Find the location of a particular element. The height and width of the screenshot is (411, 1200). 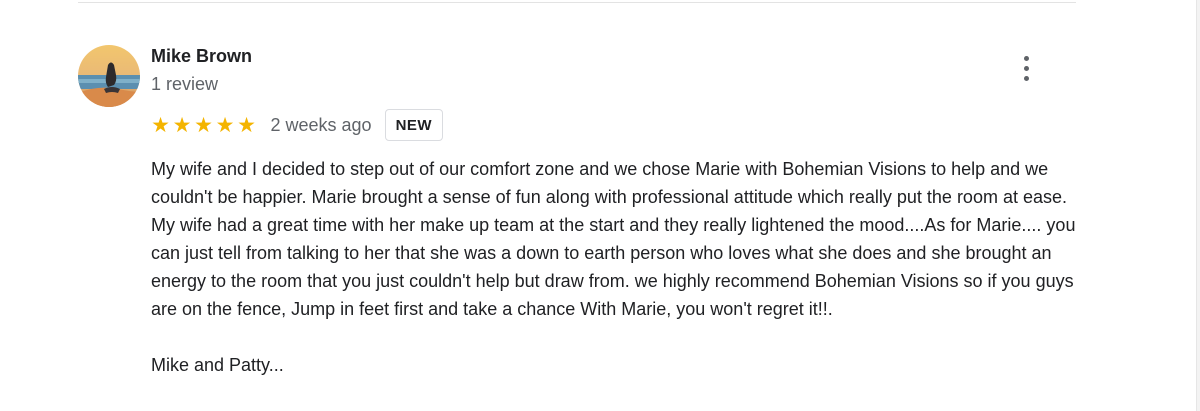

author-name: Mike Brown is located at coordinates (201, 56).